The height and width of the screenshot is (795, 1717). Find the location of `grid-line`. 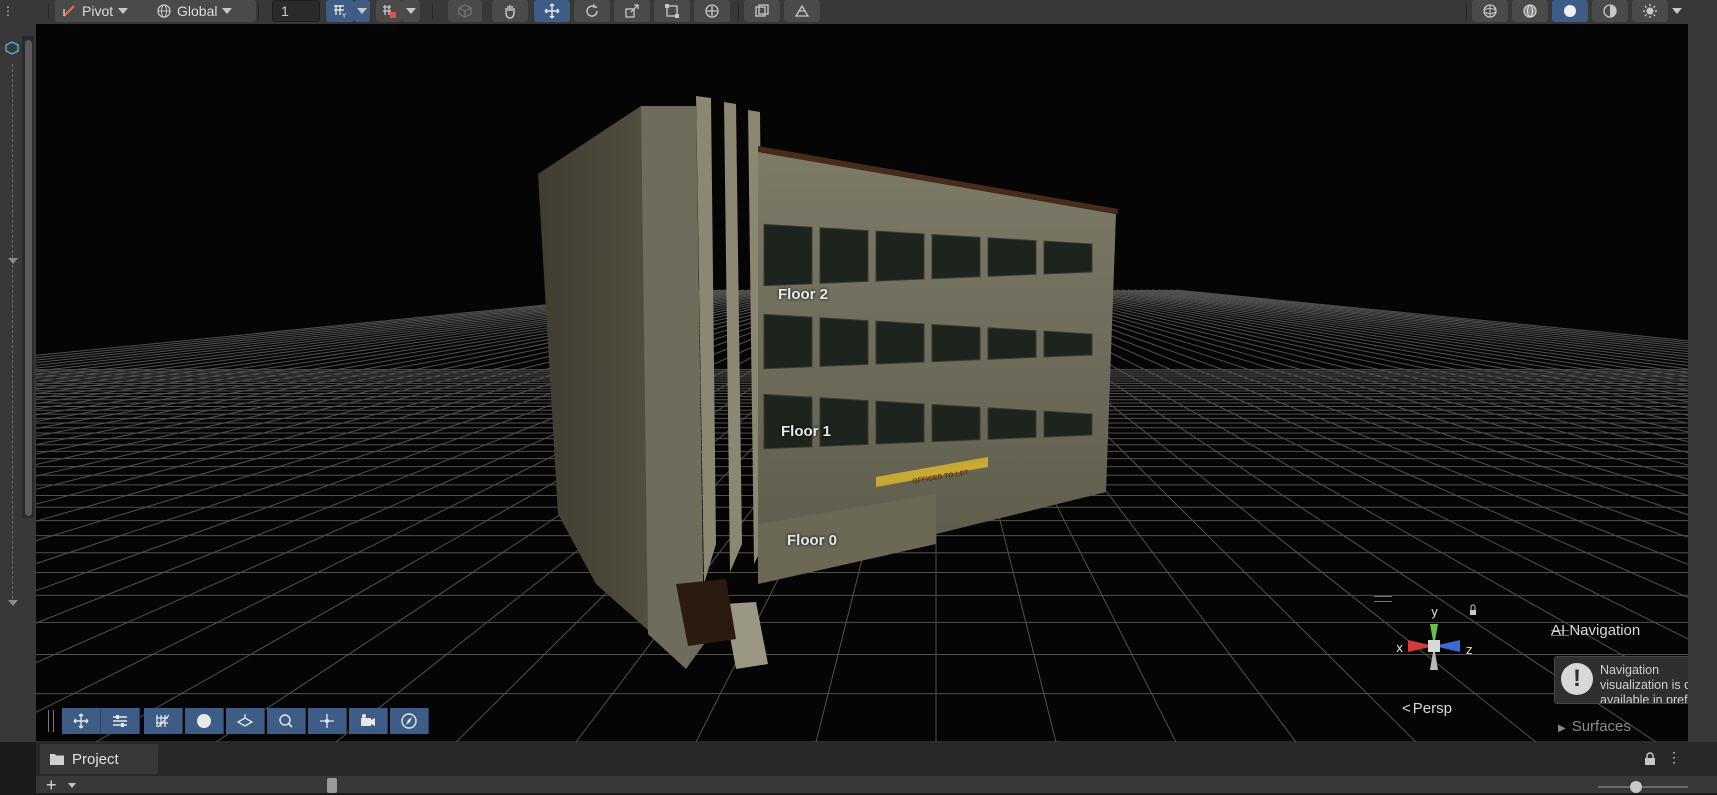

grid-line is located at coordinates (441, 397).